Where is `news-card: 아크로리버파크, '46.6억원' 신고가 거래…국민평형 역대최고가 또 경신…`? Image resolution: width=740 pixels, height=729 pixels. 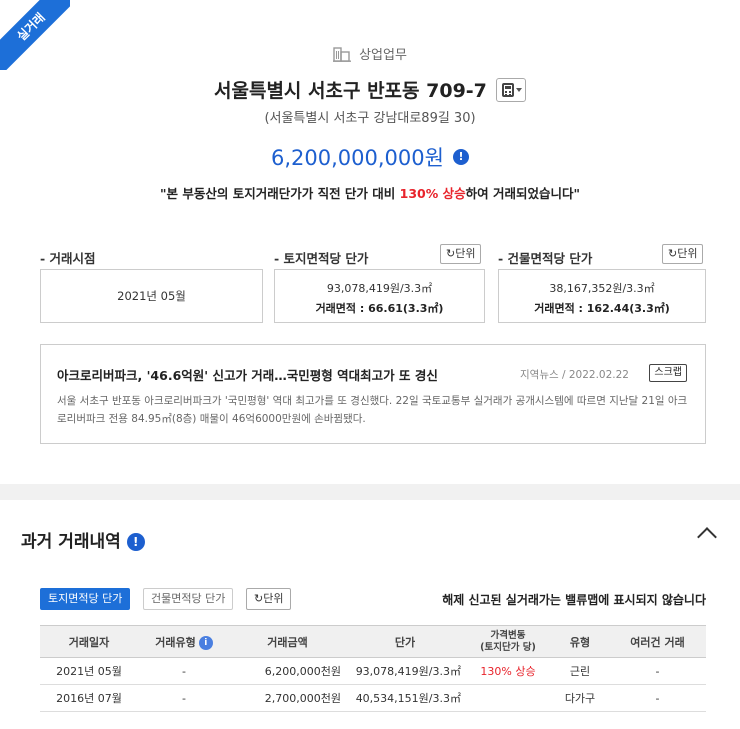 news-card: 아크로리버파크, '46.6억원' 신고가 거래…국민평형 역대최고가 또 경신… is located at coordinates (373, 394).